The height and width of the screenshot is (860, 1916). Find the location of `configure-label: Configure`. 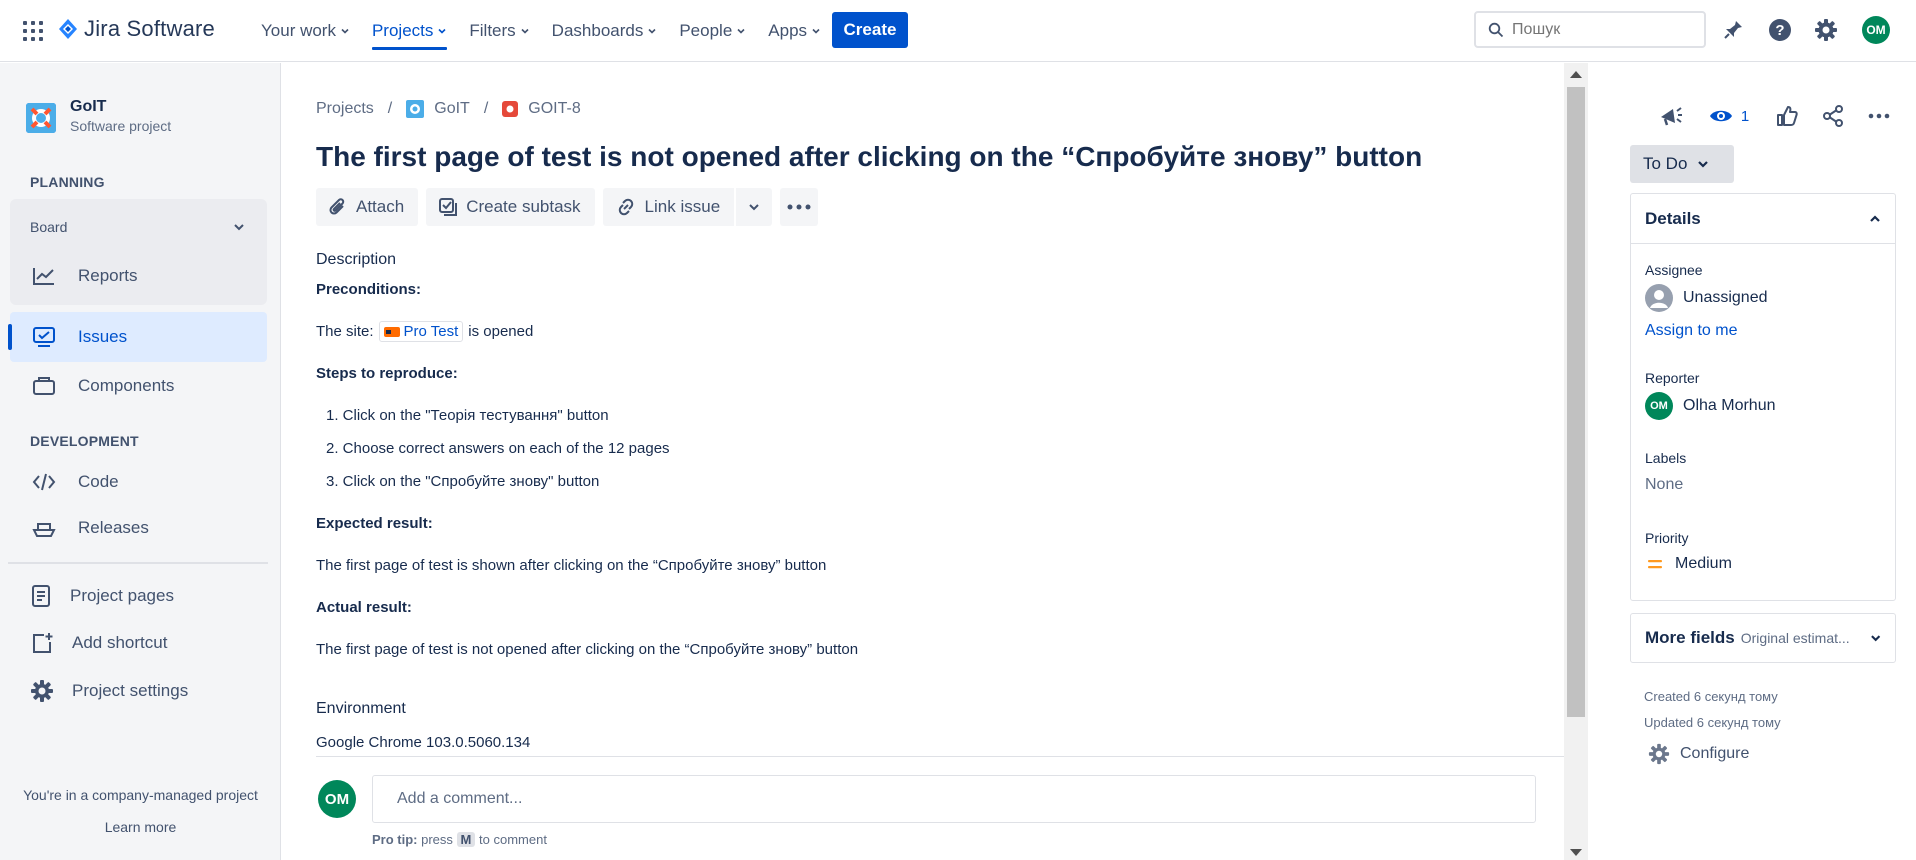

configure-label: Configure is located at coordinates (1715, 753).